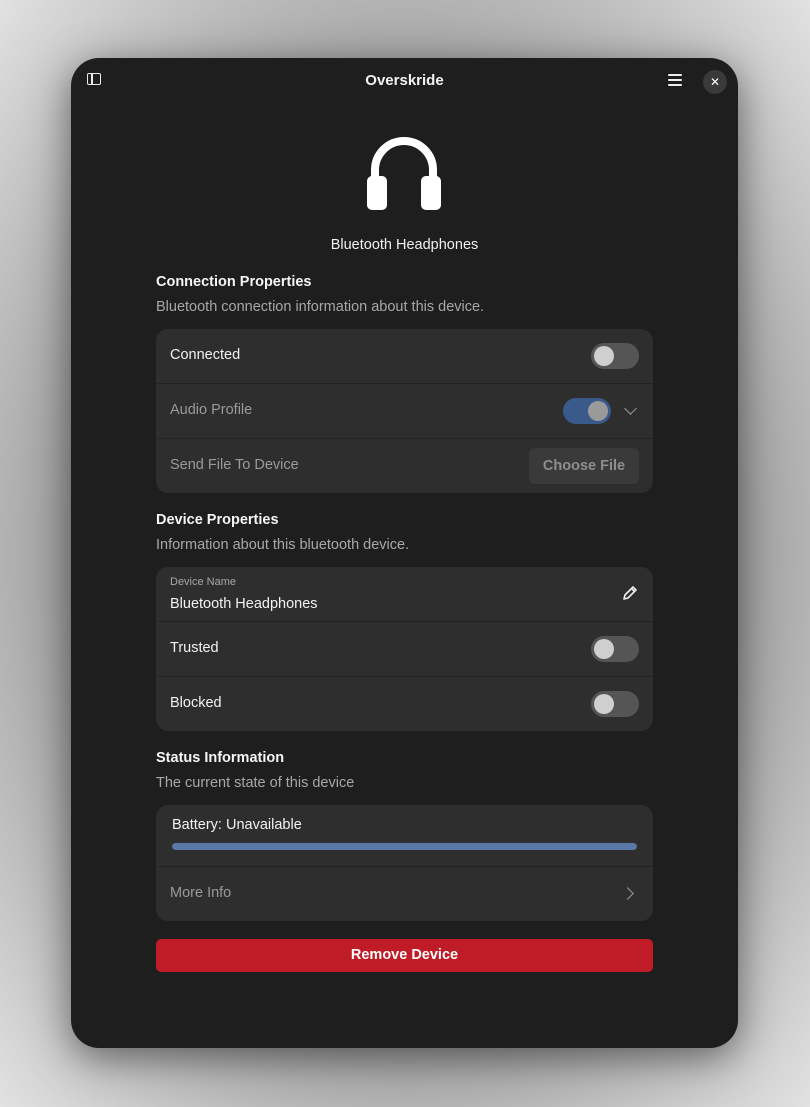  I want to click on device-name-field-label: Device Name, so click(203, 582).